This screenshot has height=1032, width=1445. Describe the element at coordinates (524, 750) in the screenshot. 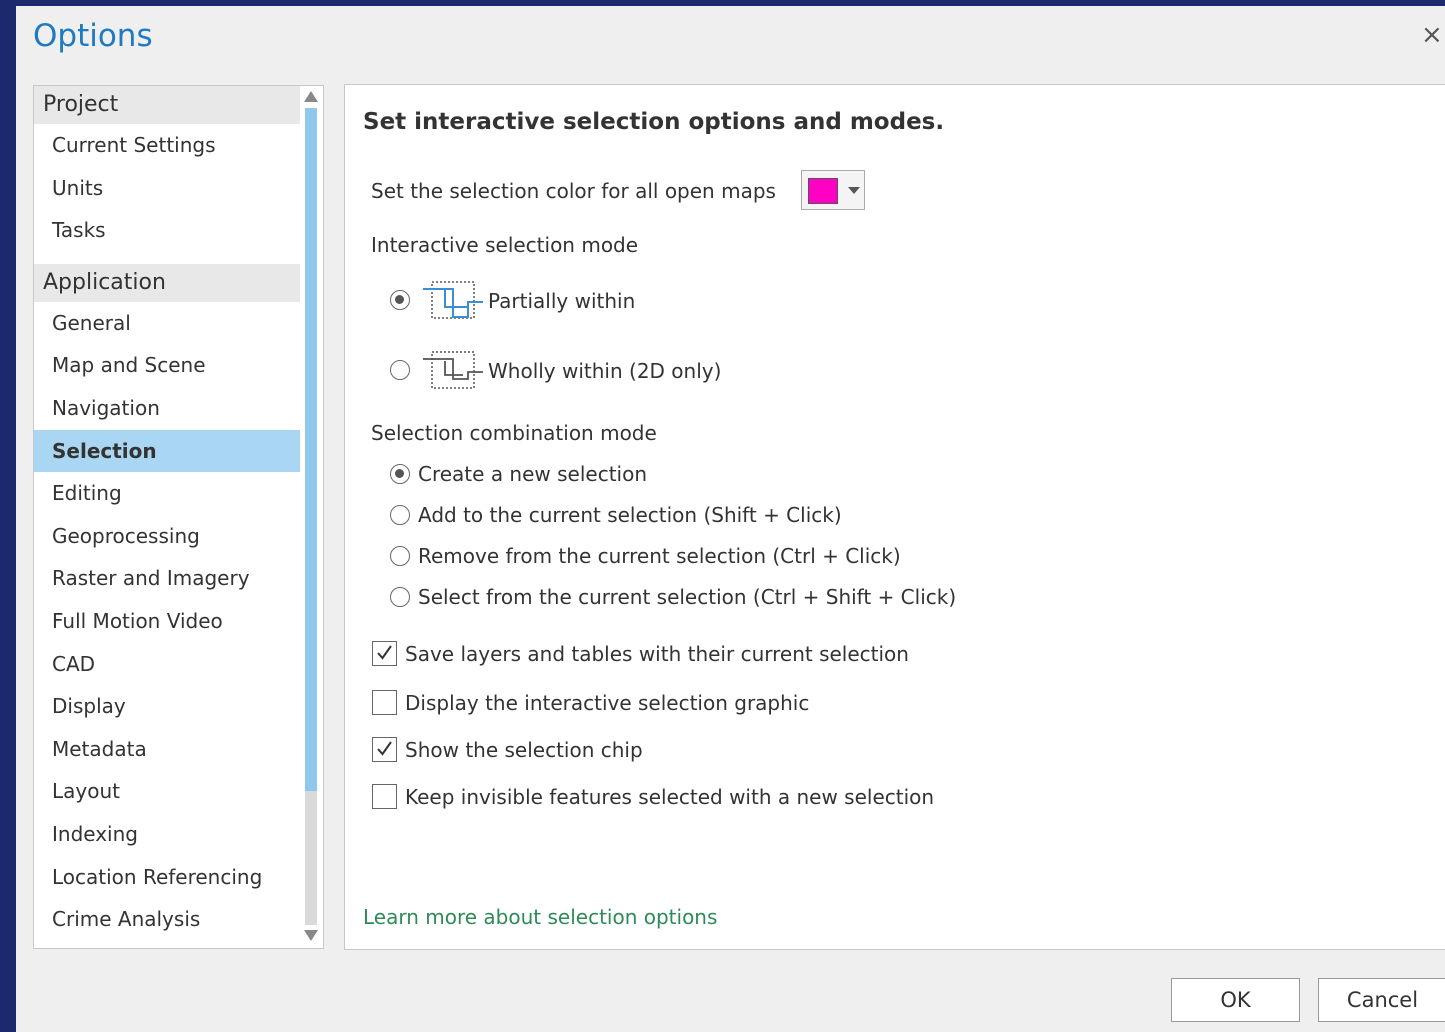

I see `show-selection-chip-label: Show the selection chip` at that location.